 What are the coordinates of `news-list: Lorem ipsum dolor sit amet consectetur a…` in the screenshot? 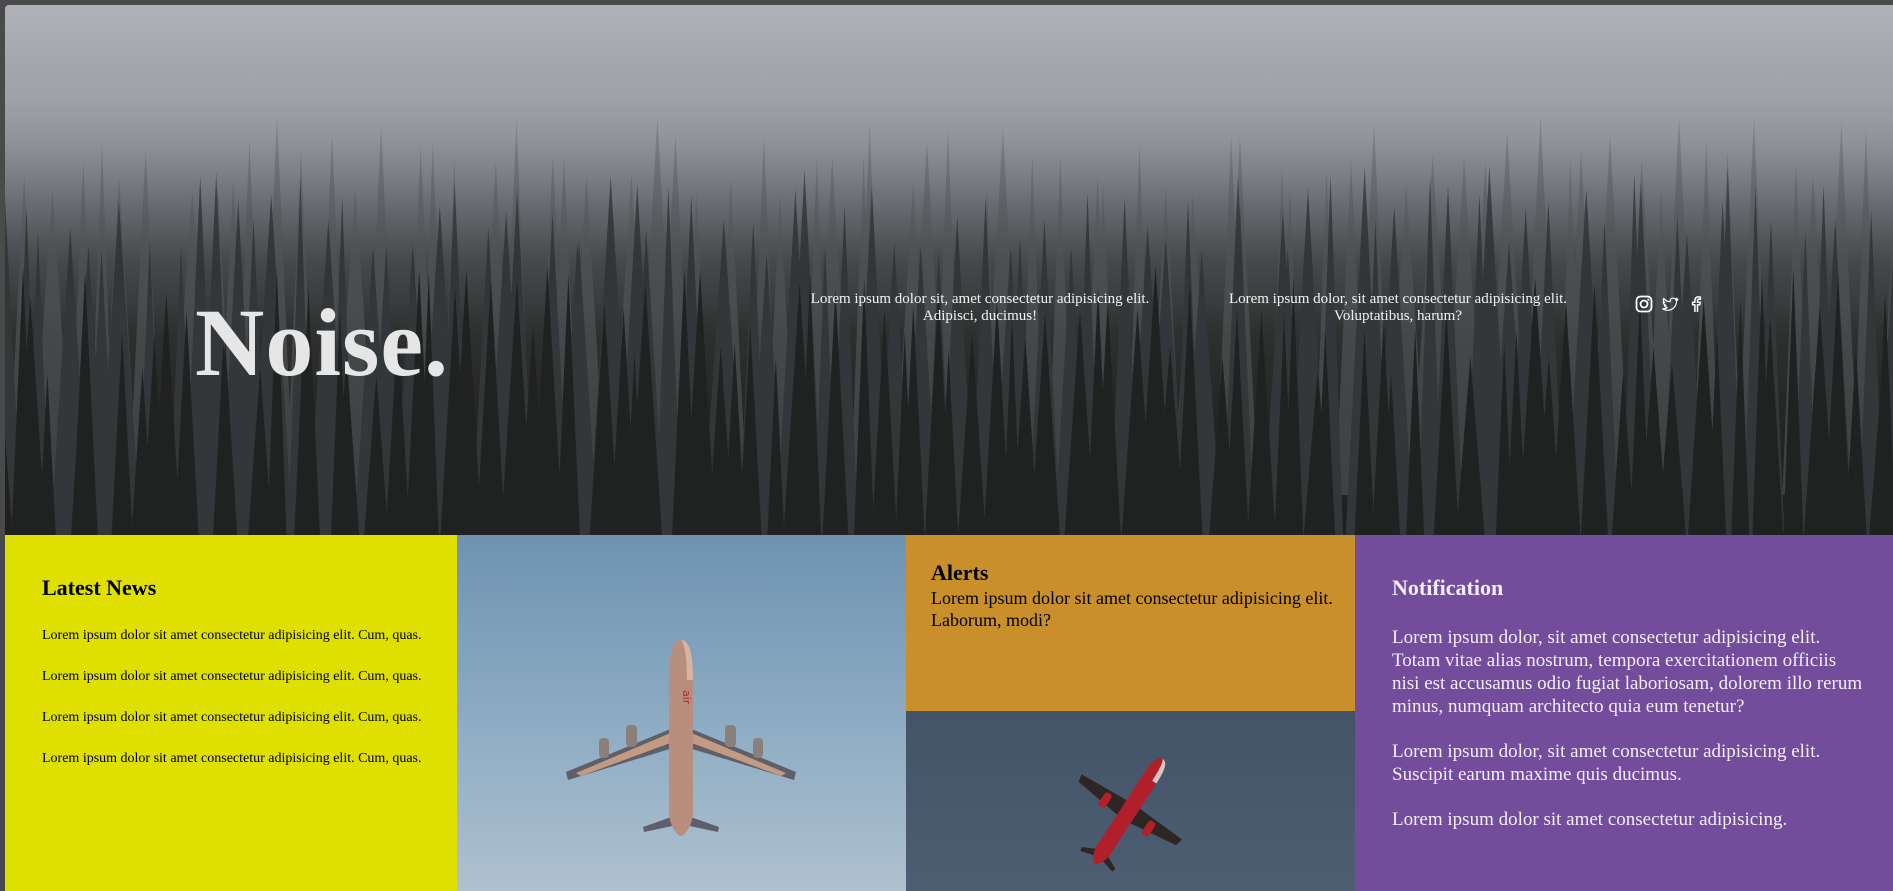 It's located at (237, 709).